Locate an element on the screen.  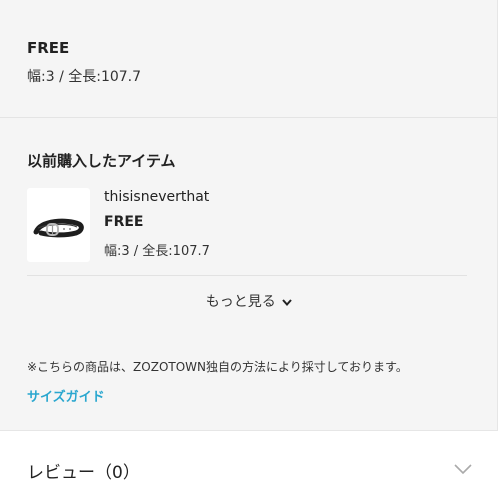
size-guide-link: サイズガイド is located at coordinates (66, 395).